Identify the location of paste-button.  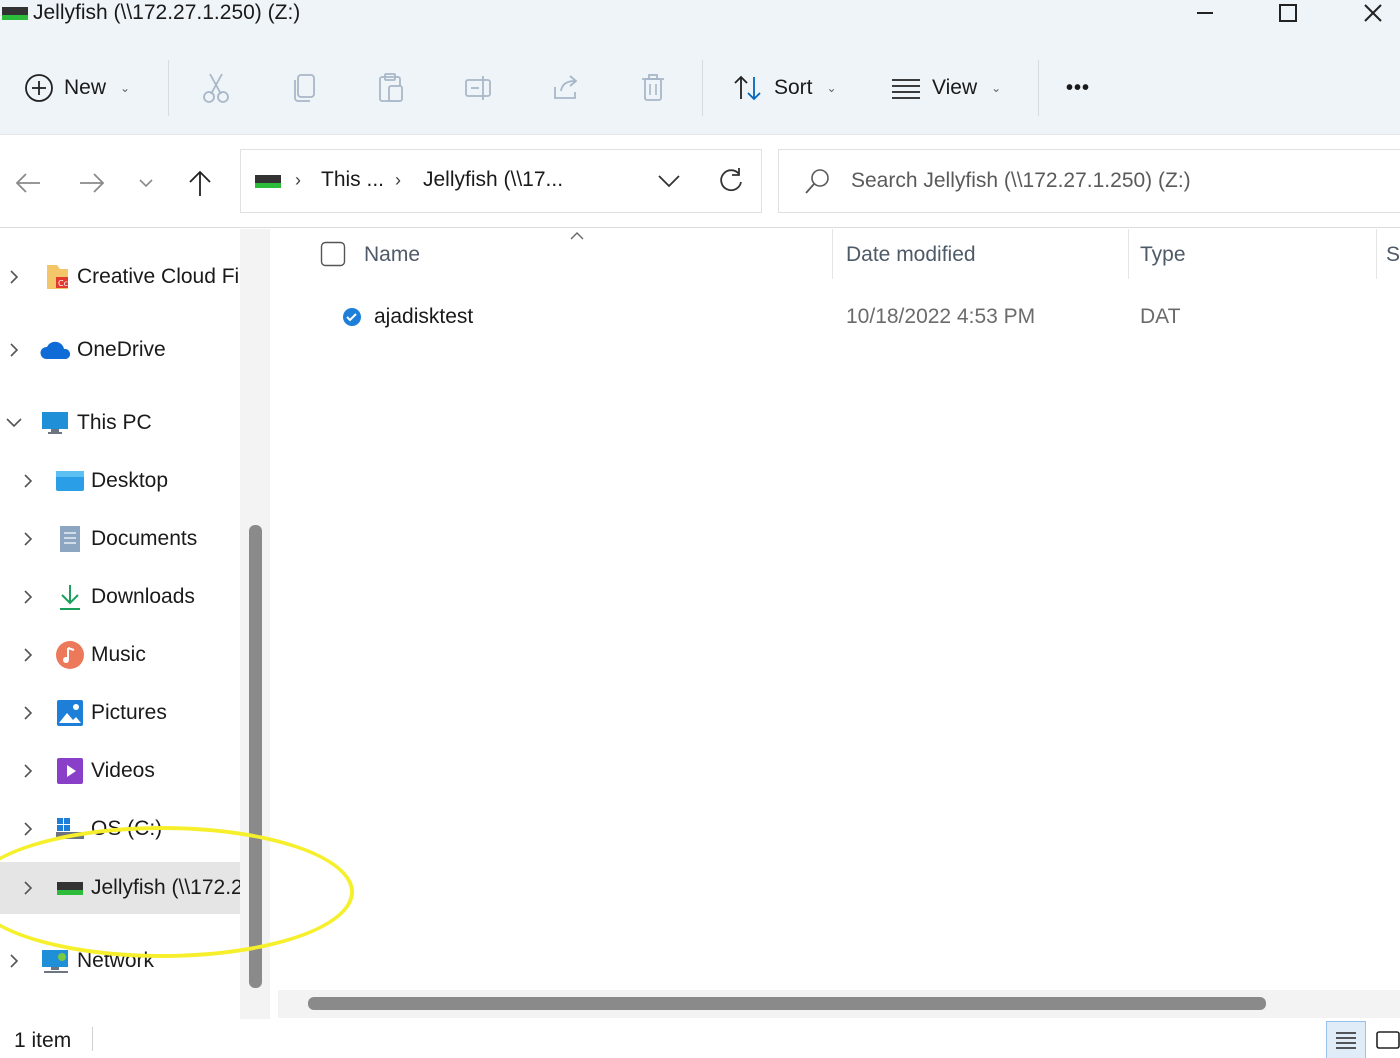
(391, 88).